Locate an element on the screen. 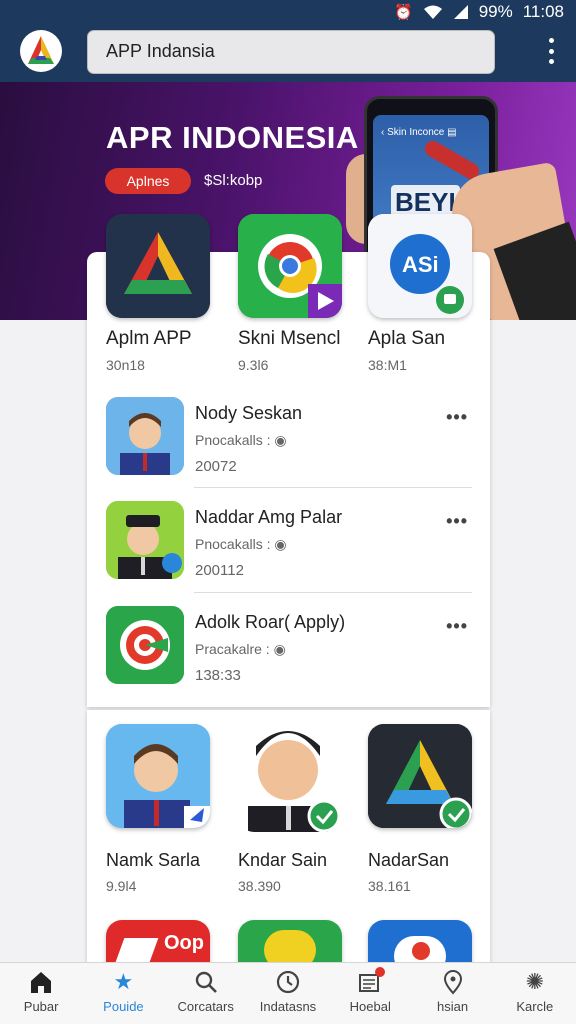  nav-item-search-label: Corcatars is located at coordinates (205, 1006).